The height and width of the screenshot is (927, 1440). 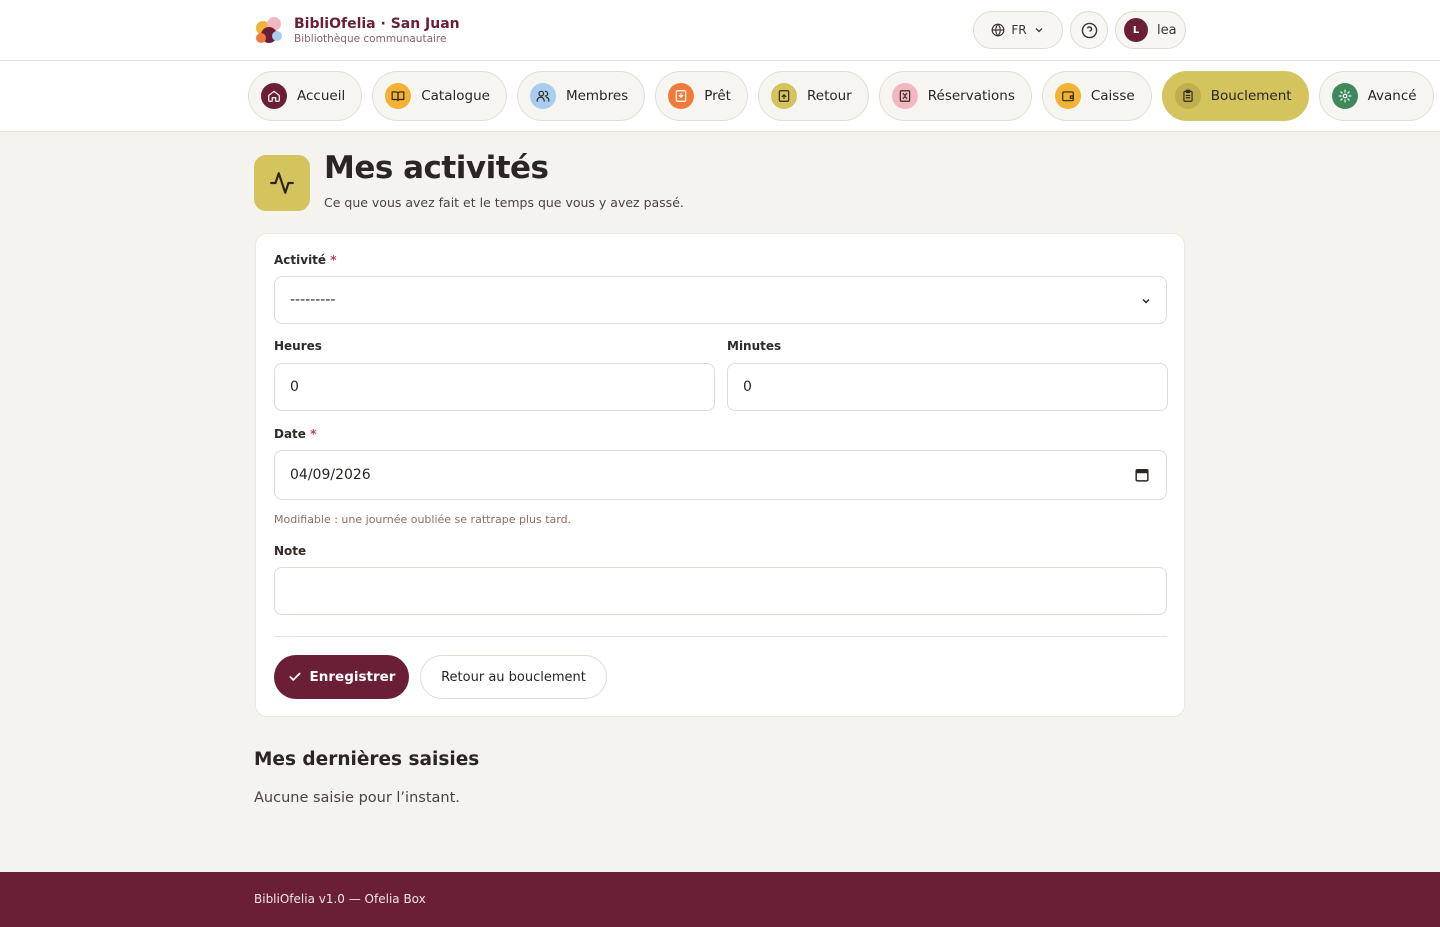 What do you see at coordinates (494, 387) in the screenshot?
I see `hours-field: 0` at bounding box center [494, 387].